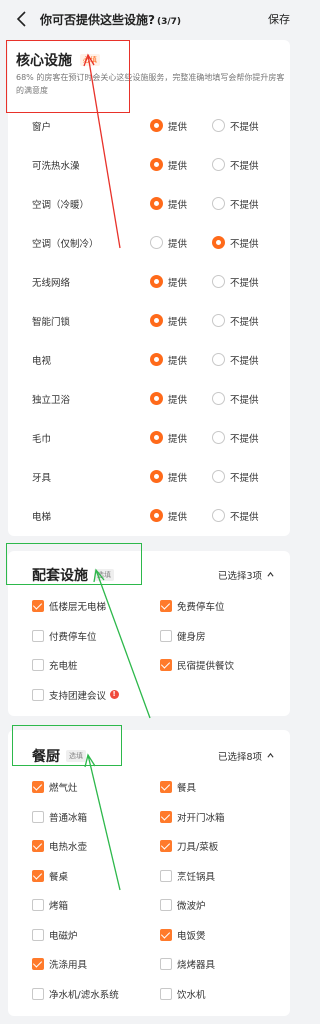 The height and width of the screenshot is (1024, 320). Describe the element at coordinates (270, 574) in the screenshot. I see `chevron-up-icon` at that location.